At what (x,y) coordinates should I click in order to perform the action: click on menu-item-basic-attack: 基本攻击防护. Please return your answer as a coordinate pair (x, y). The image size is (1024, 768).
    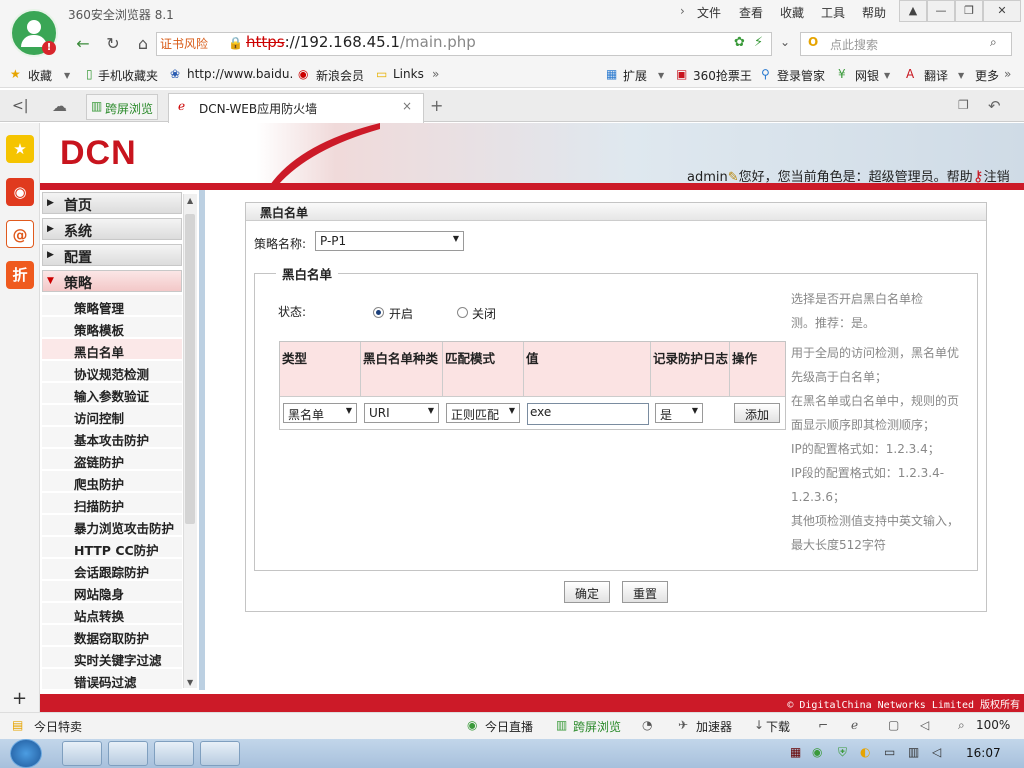
    Looking at the image, I should click on (112, 437).